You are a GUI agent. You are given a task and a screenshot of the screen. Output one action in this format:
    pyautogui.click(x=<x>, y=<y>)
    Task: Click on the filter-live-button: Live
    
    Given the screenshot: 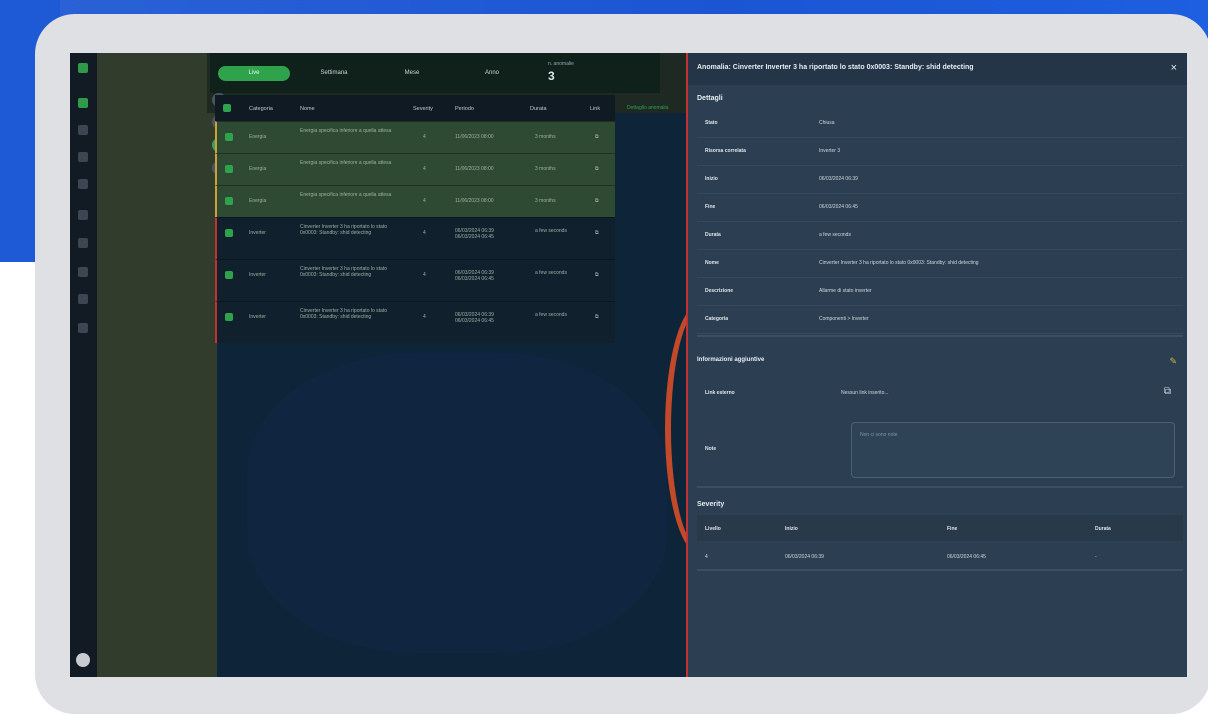 What is the action you would take?
    pyautogui.click(x=254, y=73)
    